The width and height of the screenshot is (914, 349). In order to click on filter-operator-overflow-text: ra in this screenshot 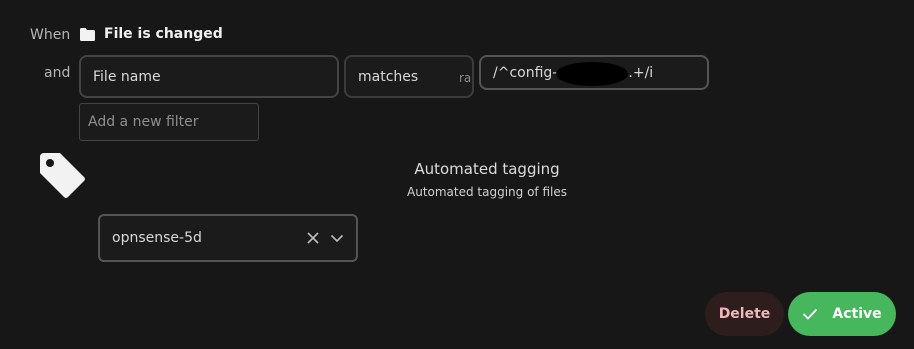, I will do `click(465, 78)`.